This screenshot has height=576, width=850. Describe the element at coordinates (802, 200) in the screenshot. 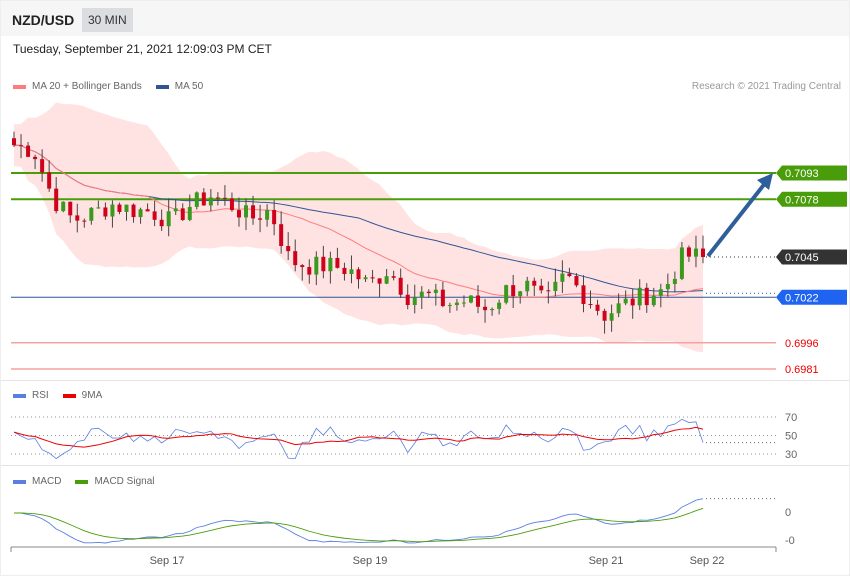

I see `resistance-label: 0.7078` at that location.